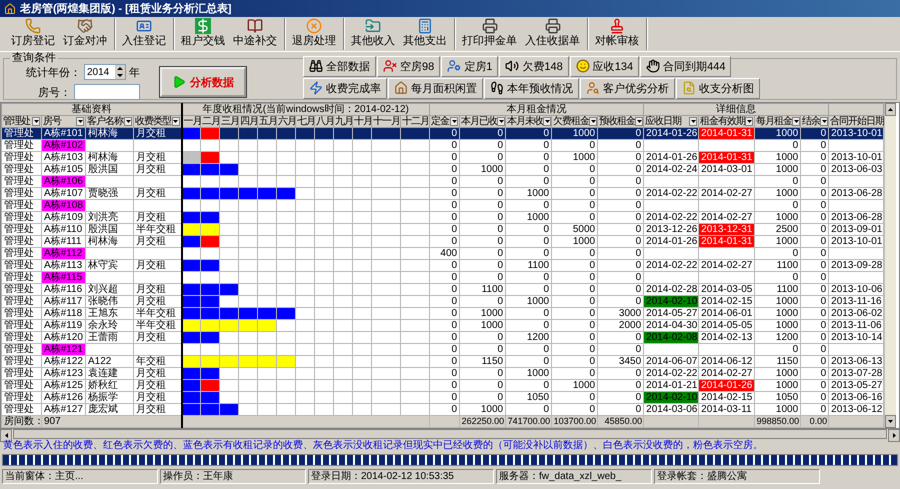 This screenshot has width=900, height=489. Describe the element at coordinates (718, 88) in the screenshot. I see `filter-button: 收支分析图` at that location.